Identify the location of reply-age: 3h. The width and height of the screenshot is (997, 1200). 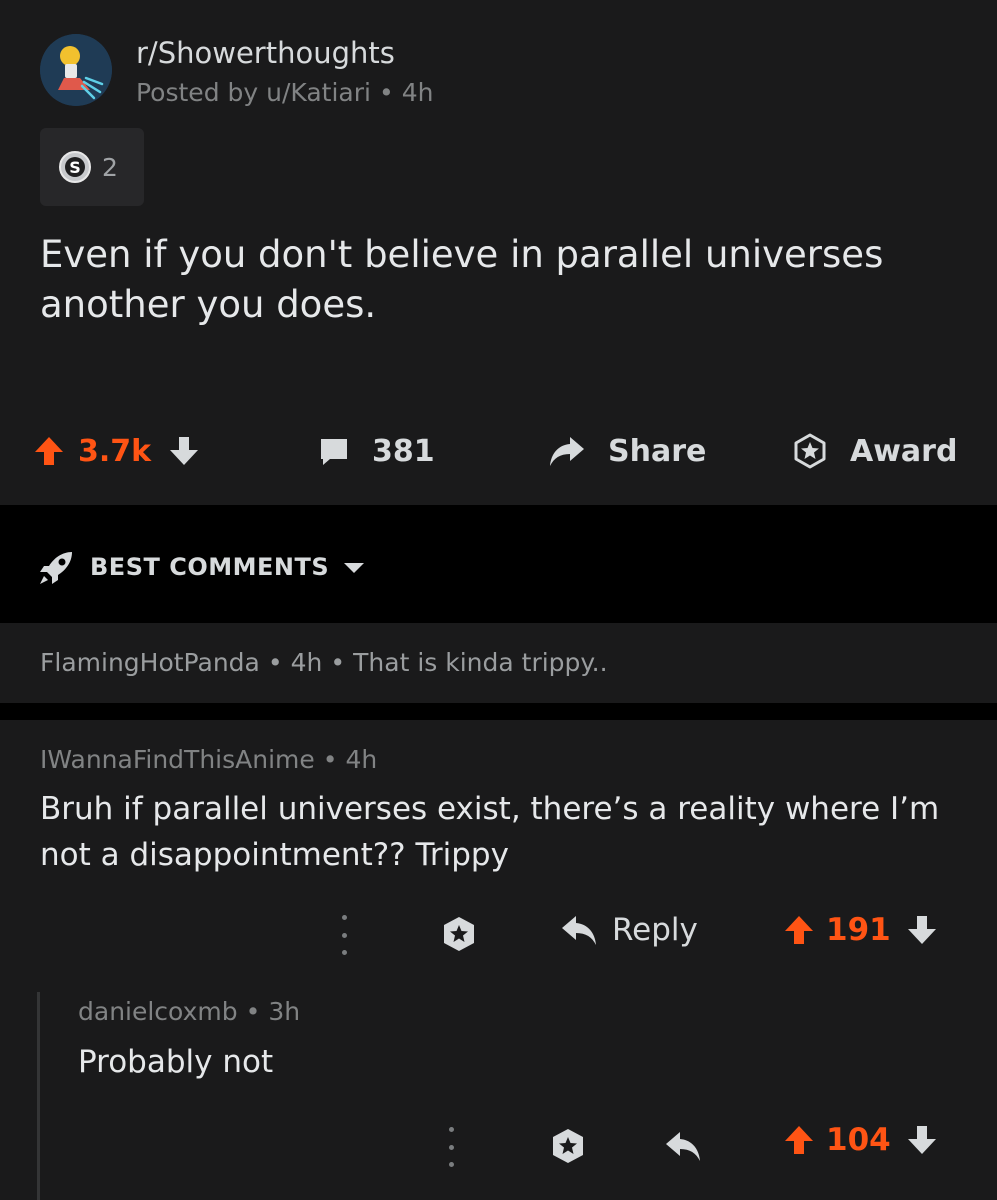
(284, 1011).